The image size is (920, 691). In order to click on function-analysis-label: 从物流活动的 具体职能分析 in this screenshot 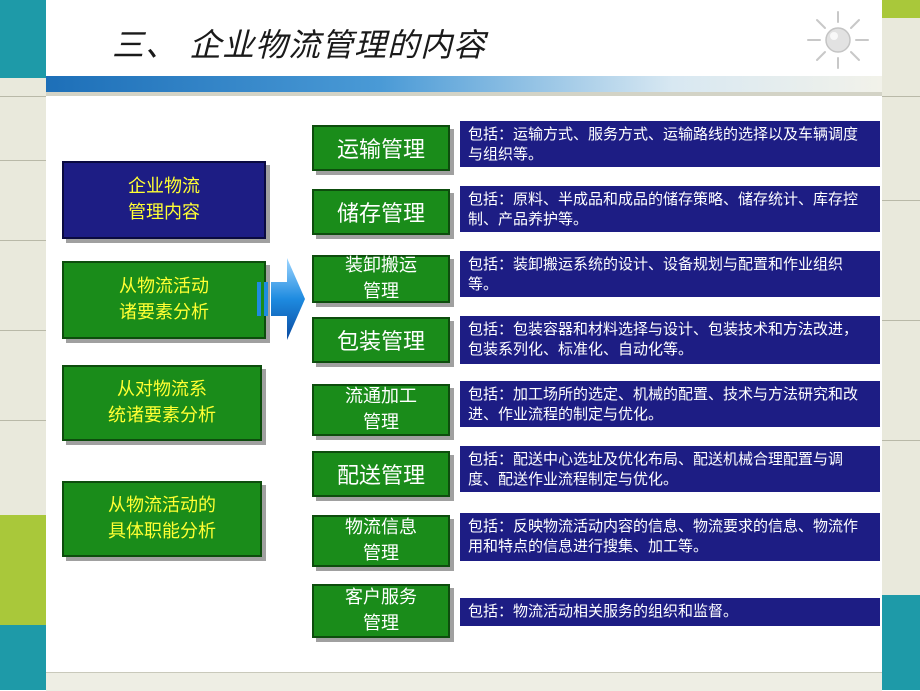, I will do `click(162, 518)`.